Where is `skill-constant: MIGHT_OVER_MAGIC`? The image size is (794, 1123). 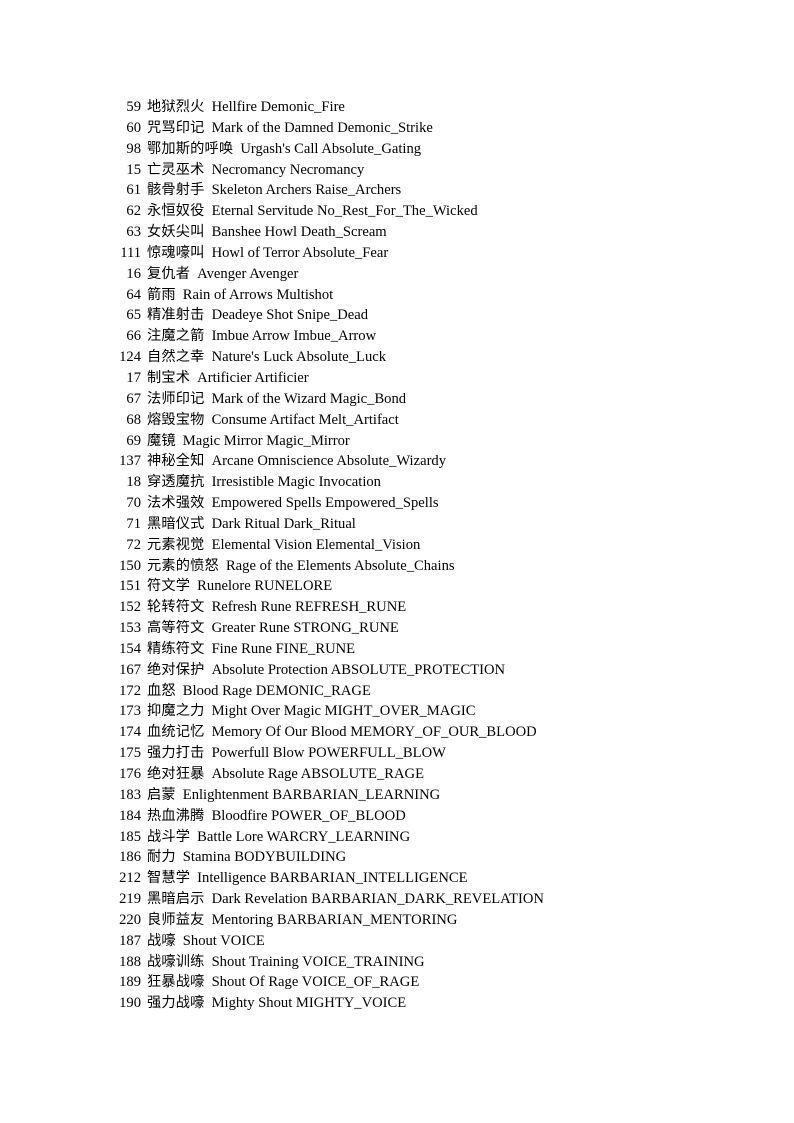 skill-constant: MIGHT_OVER_MAGIC is located at coordinates (400, 711).